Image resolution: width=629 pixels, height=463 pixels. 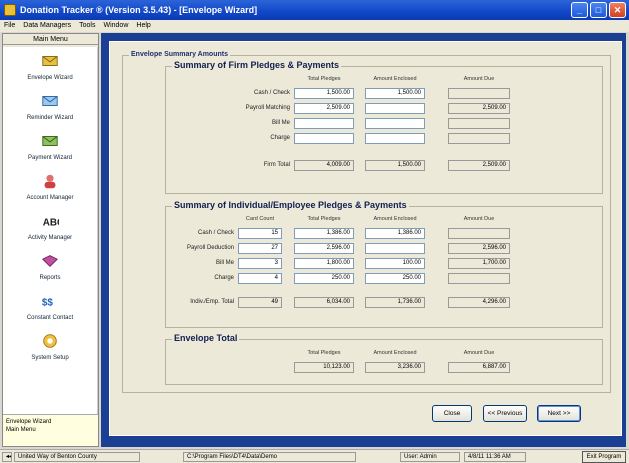 I want to click on envelope-icon, so click(x=50, y=61).